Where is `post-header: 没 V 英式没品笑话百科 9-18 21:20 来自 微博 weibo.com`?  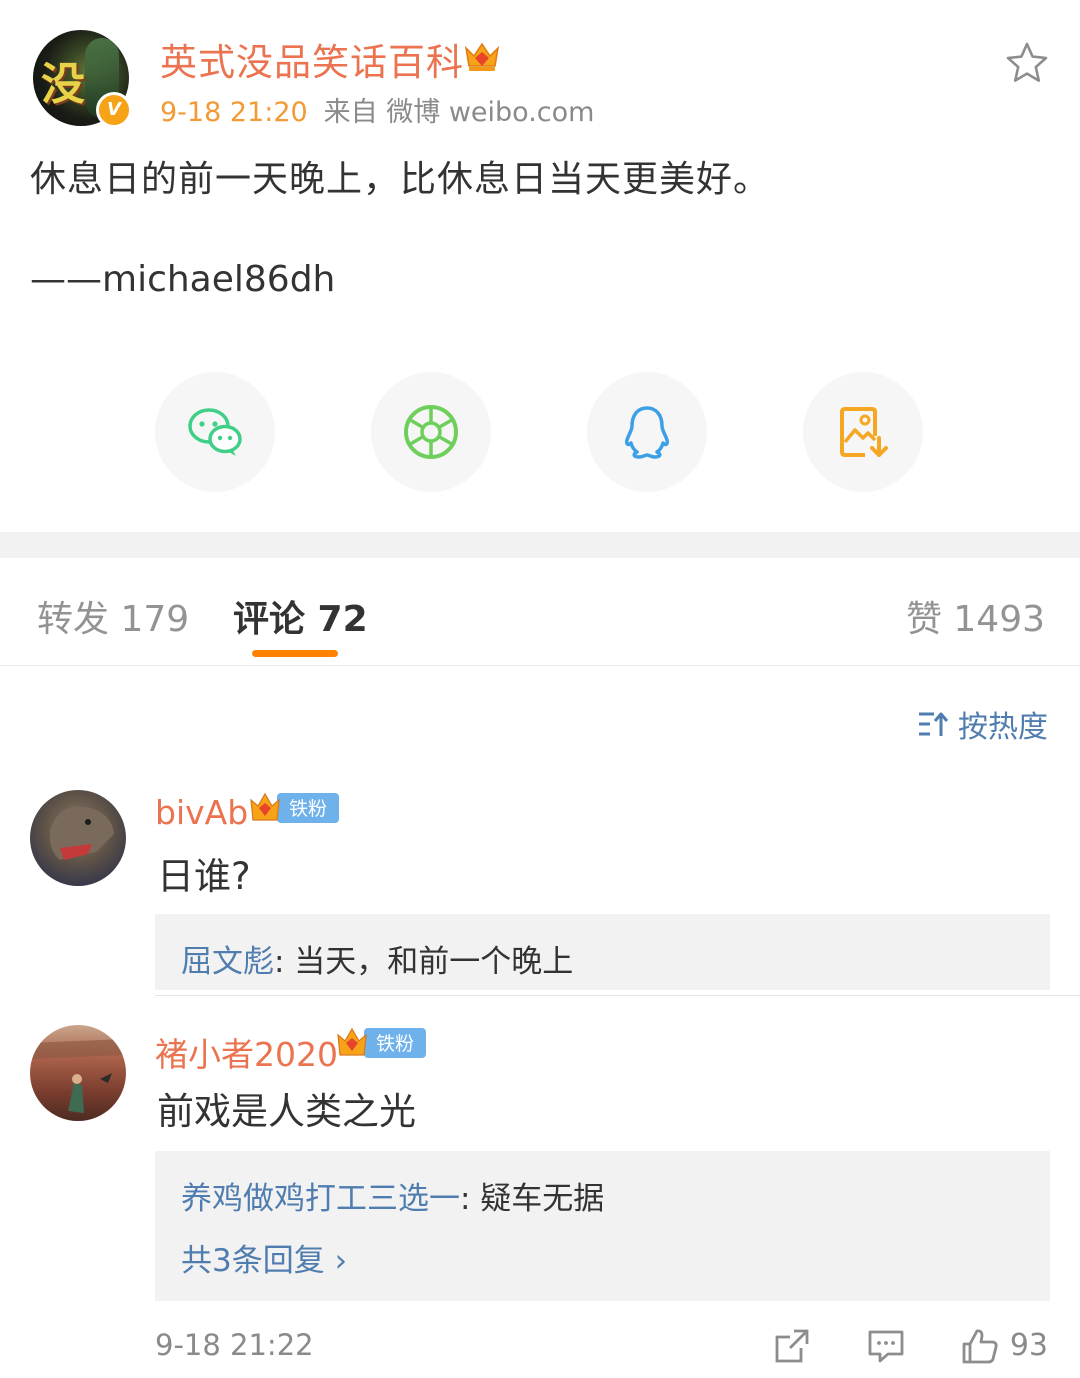
post-header: 没 V 英式没品笑话百科 9-18 21:20 来自 微博 weibo.com is located at coordinates (540, 70).